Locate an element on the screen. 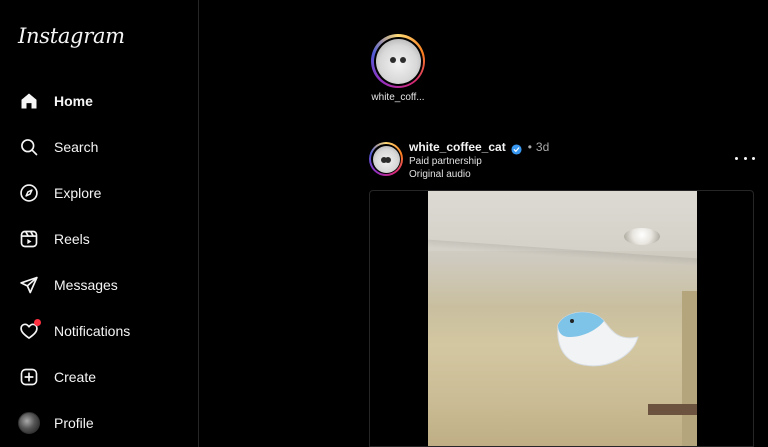  story-ring is located at coordinates (398, 61).